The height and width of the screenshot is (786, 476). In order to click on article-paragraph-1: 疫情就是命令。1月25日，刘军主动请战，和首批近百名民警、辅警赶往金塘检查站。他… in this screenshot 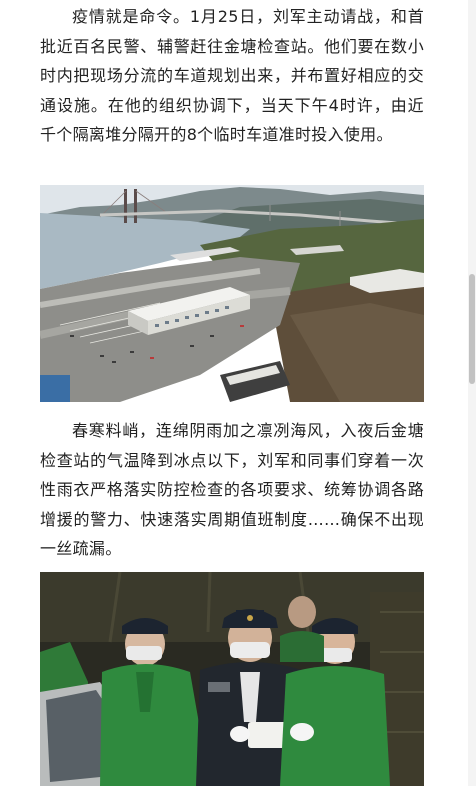, I will do `click(232, 75)`.